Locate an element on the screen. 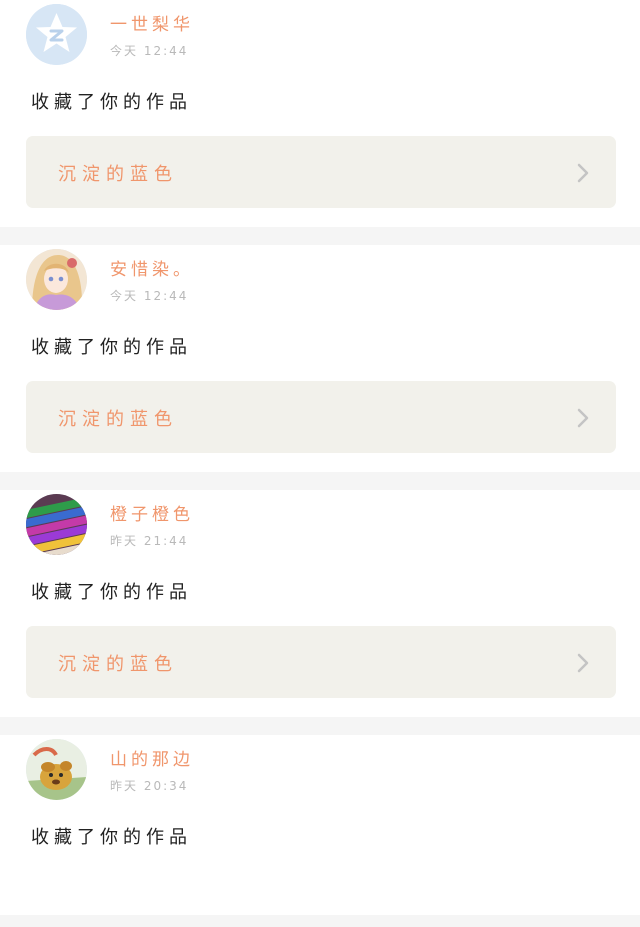 This screenshot has height=927, width=640. cartoon-dog-avatar is located at coordinates (56, 769).